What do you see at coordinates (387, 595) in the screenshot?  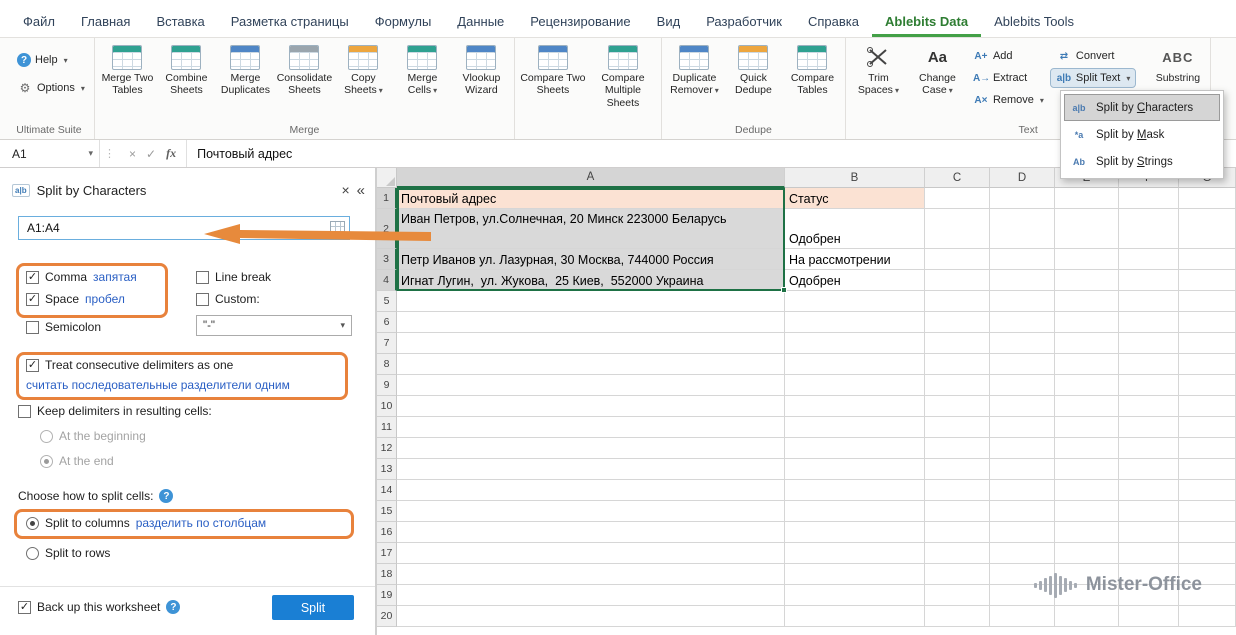 I see `row-header-19: 19` at bounding box center [387, 595].